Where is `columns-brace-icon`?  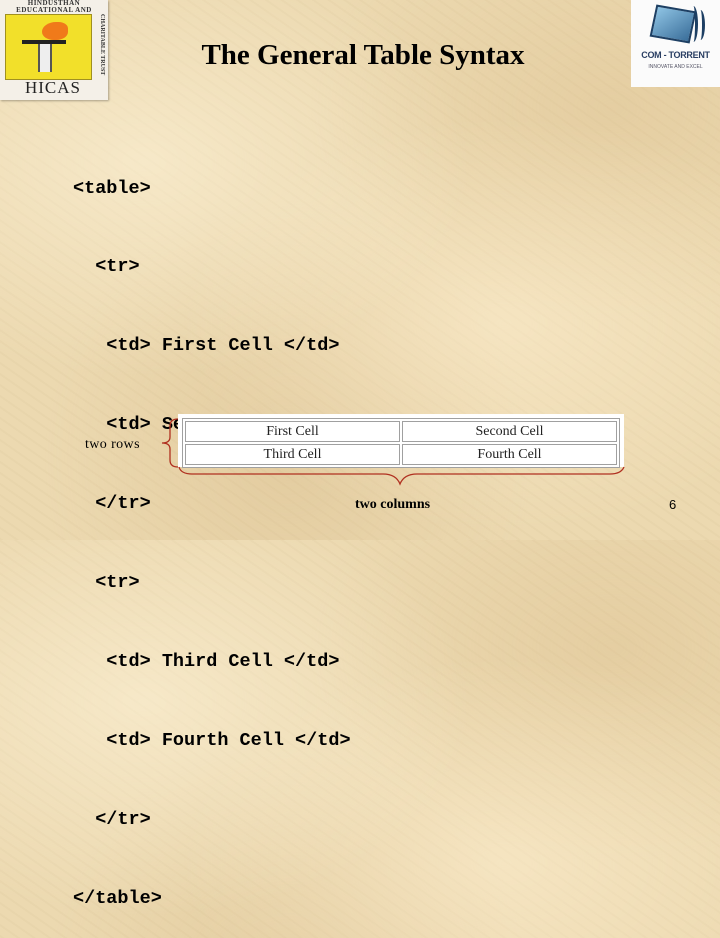
columns-brace-icon is located at coordinates (401, 476).